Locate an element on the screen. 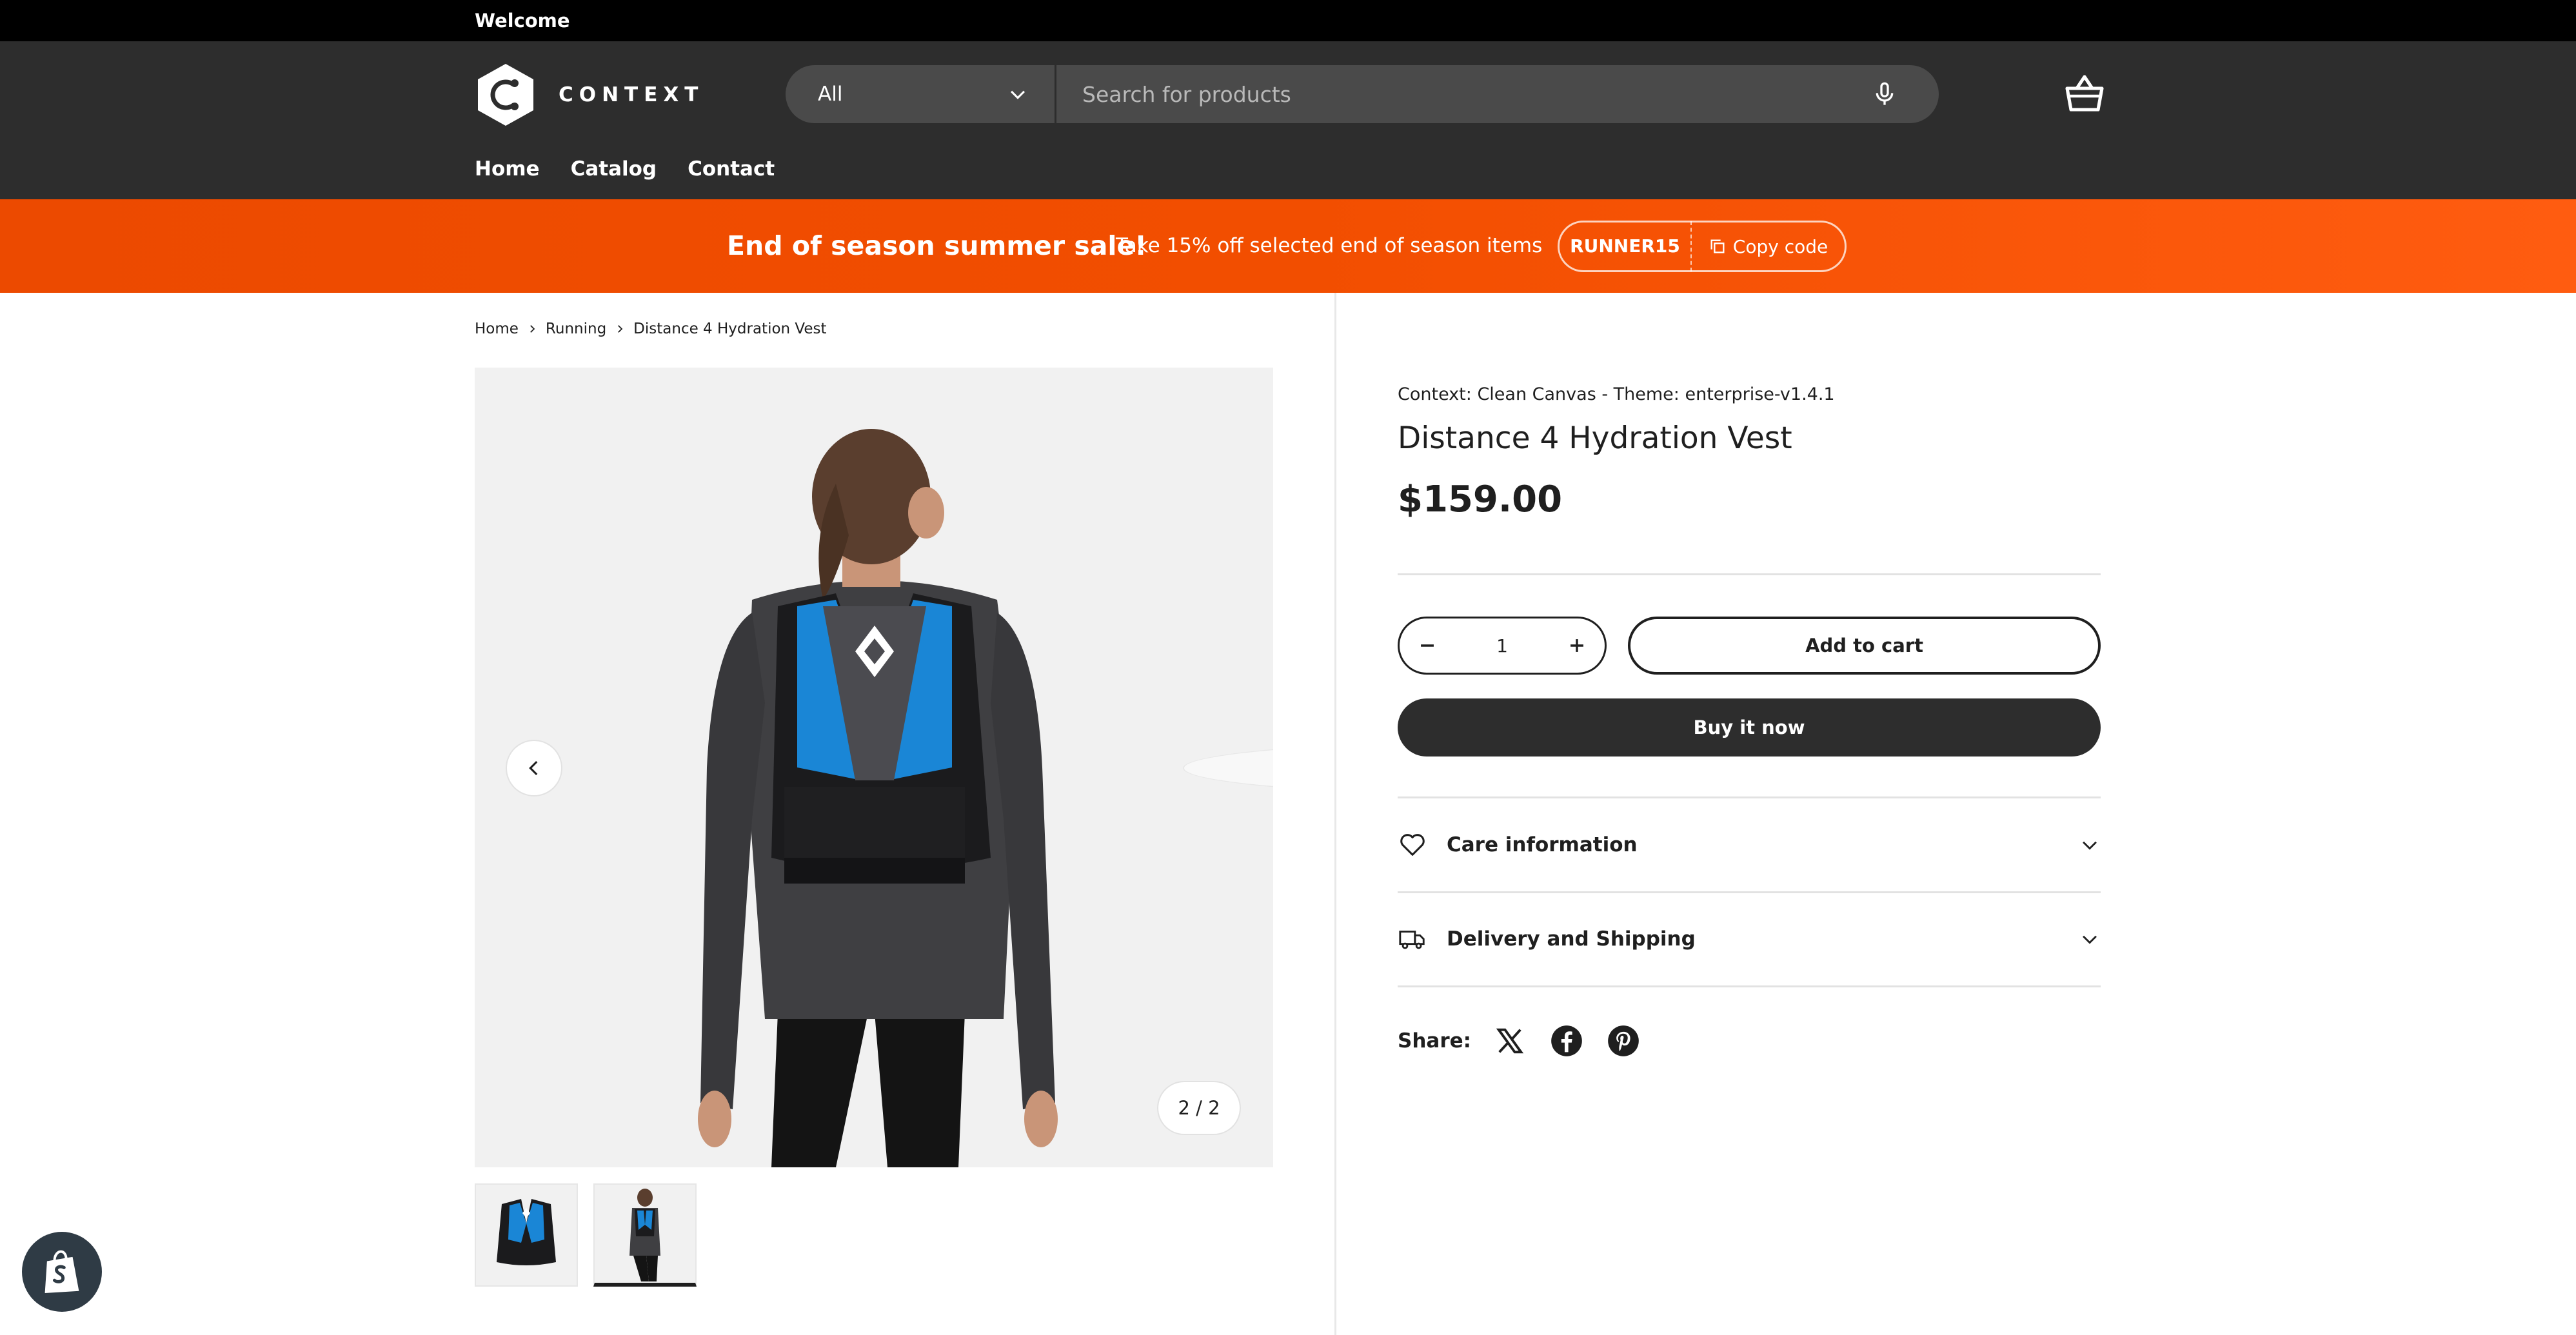  search-input is located at coordinates (1464, 94).